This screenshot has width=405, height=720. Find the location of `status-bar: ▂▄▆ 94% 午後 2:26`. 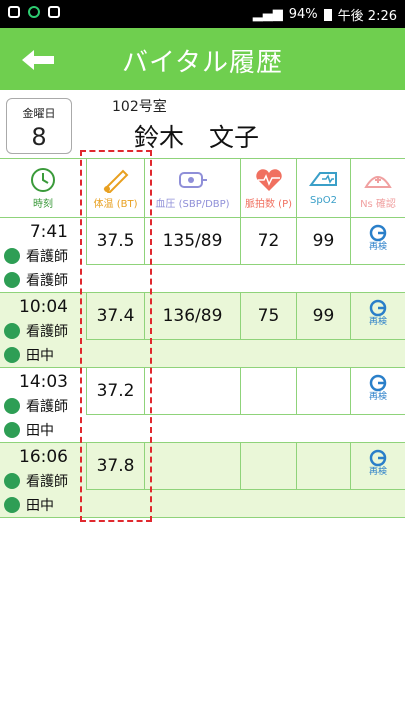

status-bar: ▂▄▆ 94% 午後 2:26 is located at coordinates (202, 14).